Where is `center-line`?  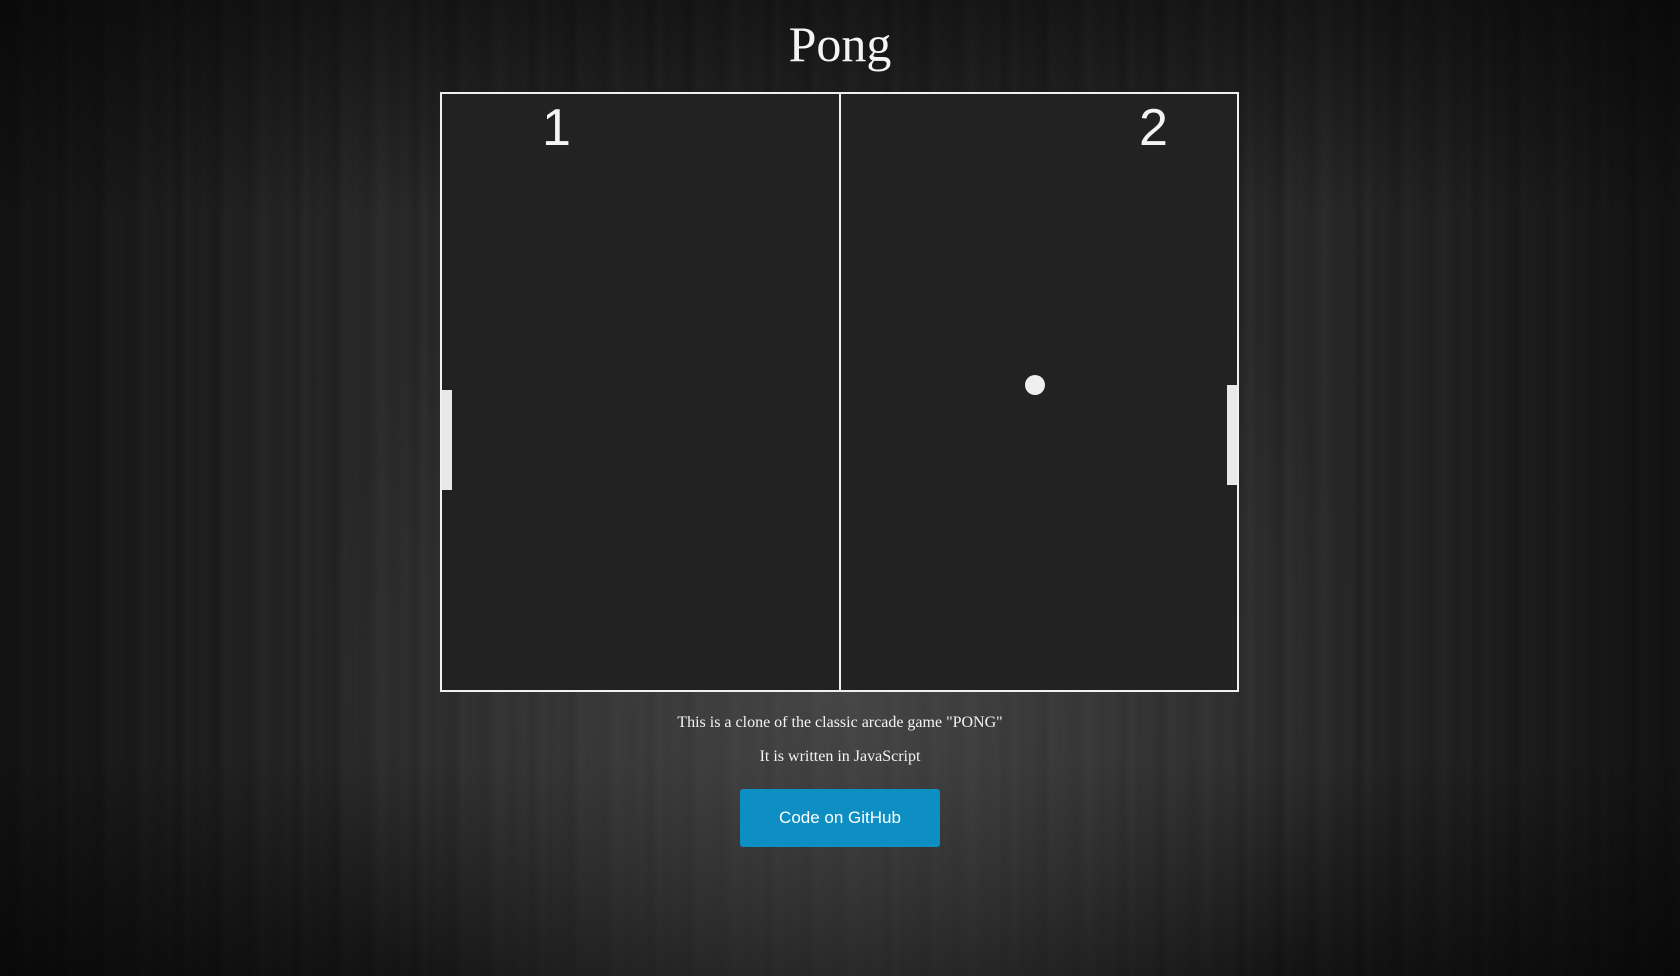 center-line is located at coordinates (840, 392).